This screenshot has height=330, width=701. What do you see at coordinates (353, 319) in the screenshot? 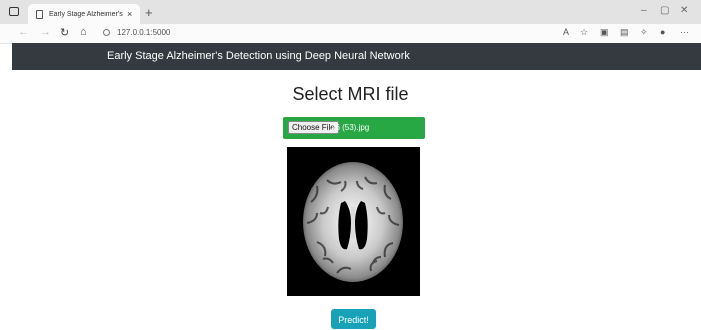
I see `predict-button: Predict!` at bounding box center [353, 319].